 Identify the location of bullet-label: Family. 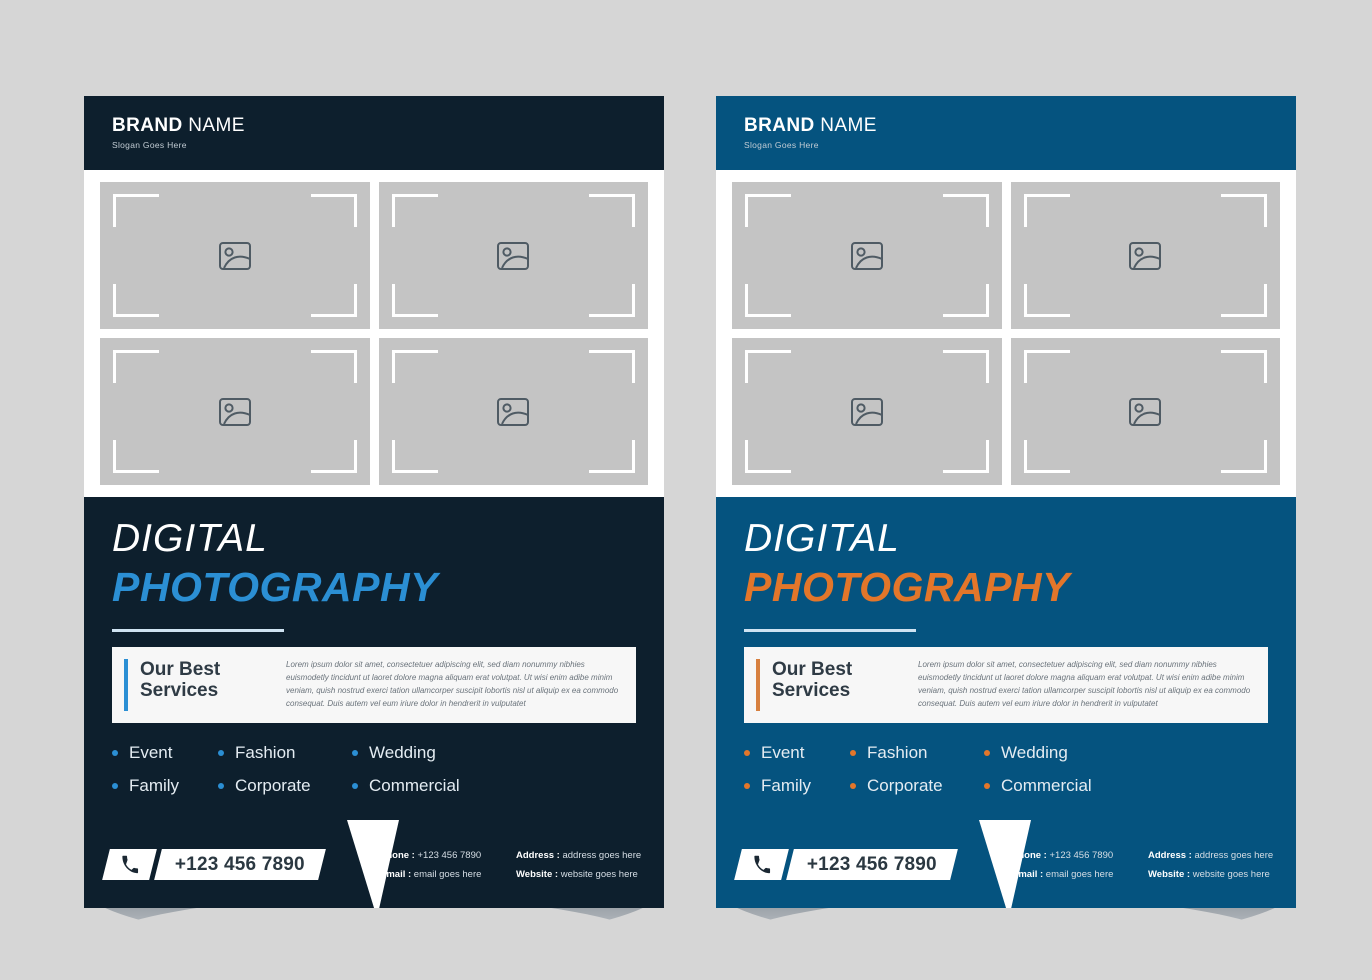
(154, 786).